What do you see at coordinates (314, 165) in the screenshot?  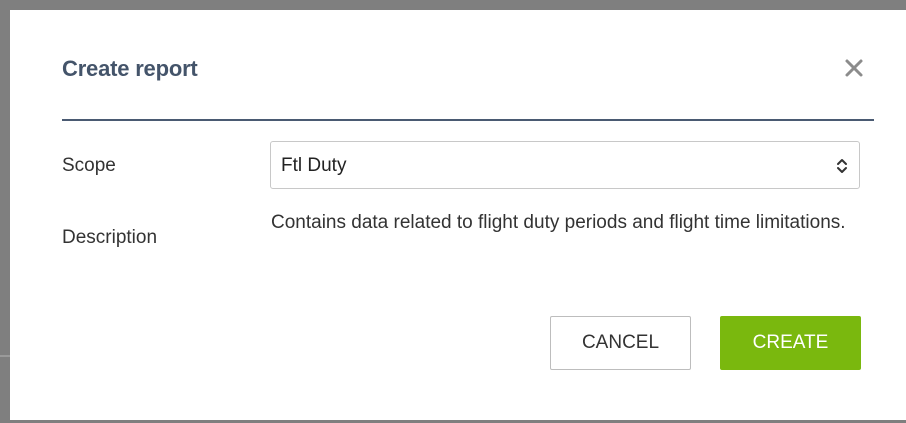 I see `scope-select-value: Ftl Duty` at bounding box center [314, 165].